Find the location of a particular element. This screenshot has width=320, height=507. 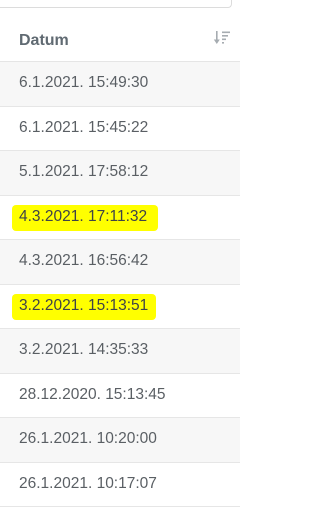

date-cell: 26.1.2021. 10:17:07 is located at coordinates (88, 484).